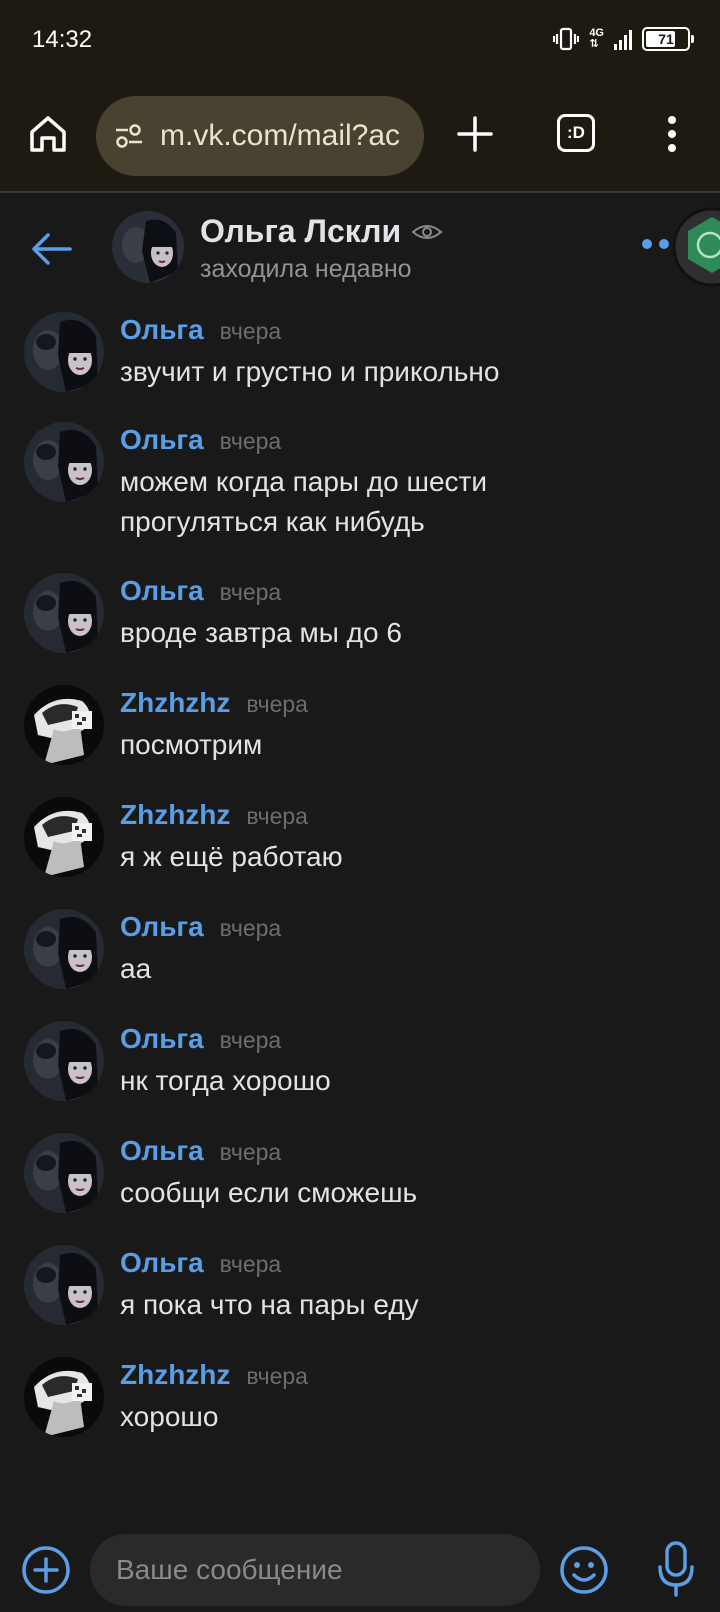  What do you see at coordinates (136, 968) in the screenshot?
I see `message-text: аа` at bounding box center [136, 968].